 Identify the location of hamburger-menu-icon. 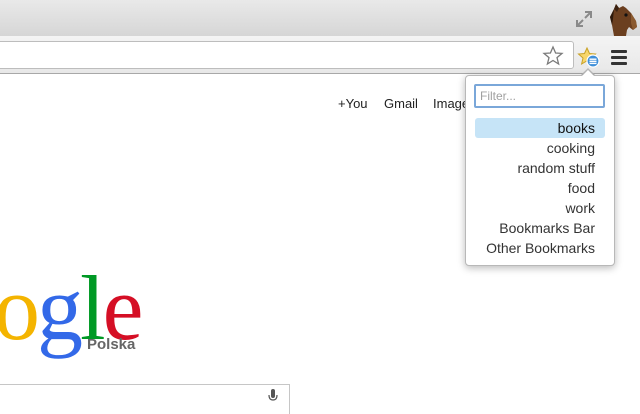
(619, 57).